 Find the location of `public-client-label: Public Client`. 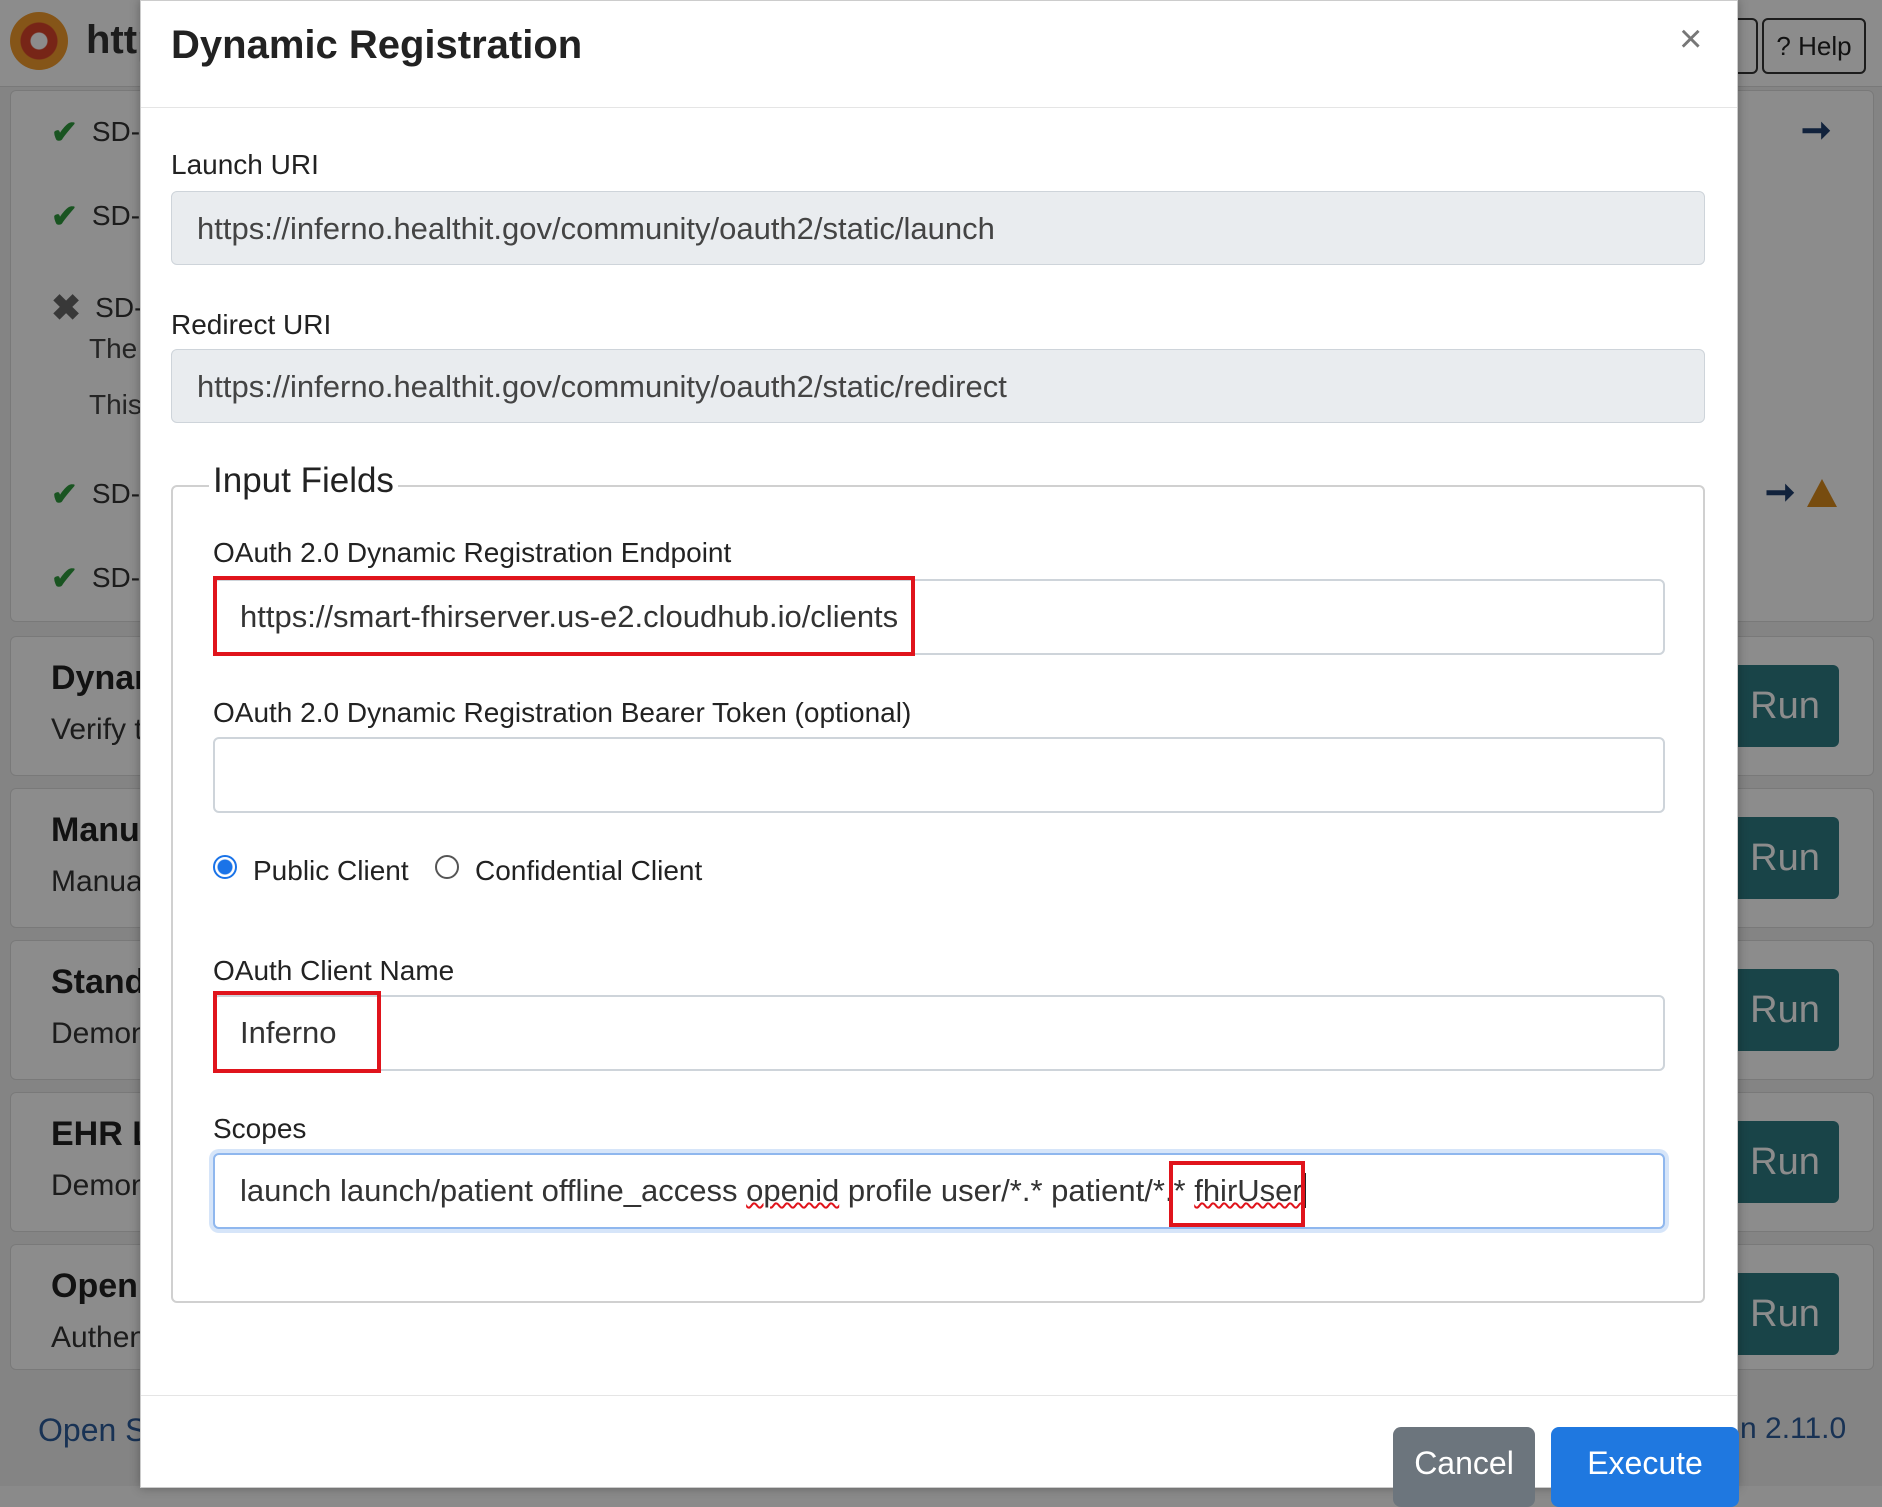

public-client-label: Public Client is located at coordinates (331, 871).